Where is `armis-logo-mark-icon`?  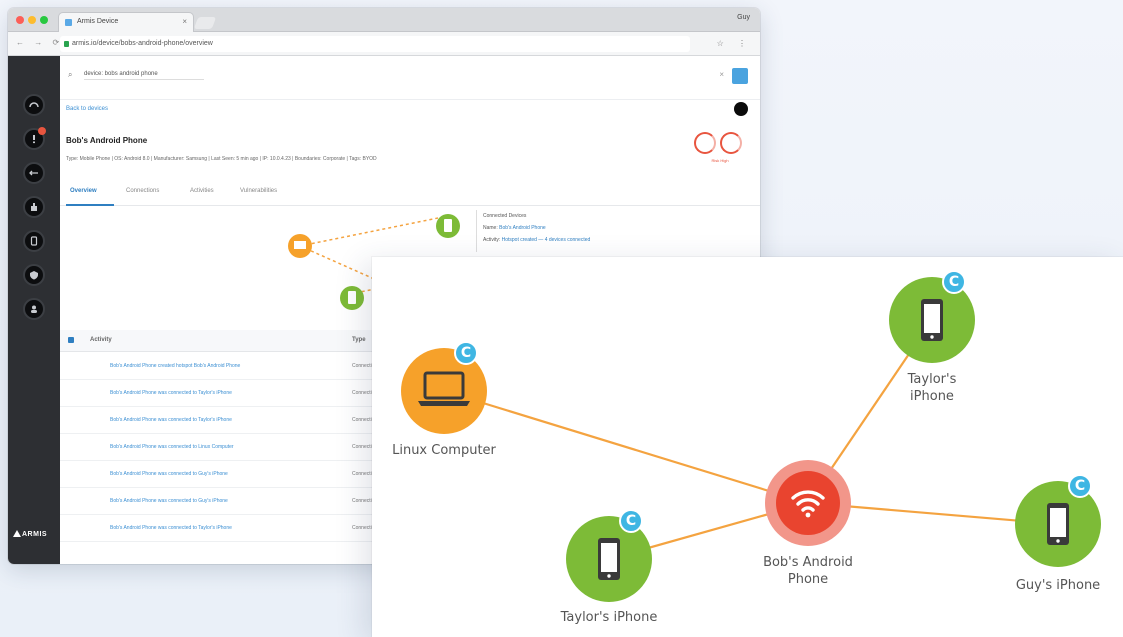 armis-logo-mark-icon is located at coordinates (17, 533).